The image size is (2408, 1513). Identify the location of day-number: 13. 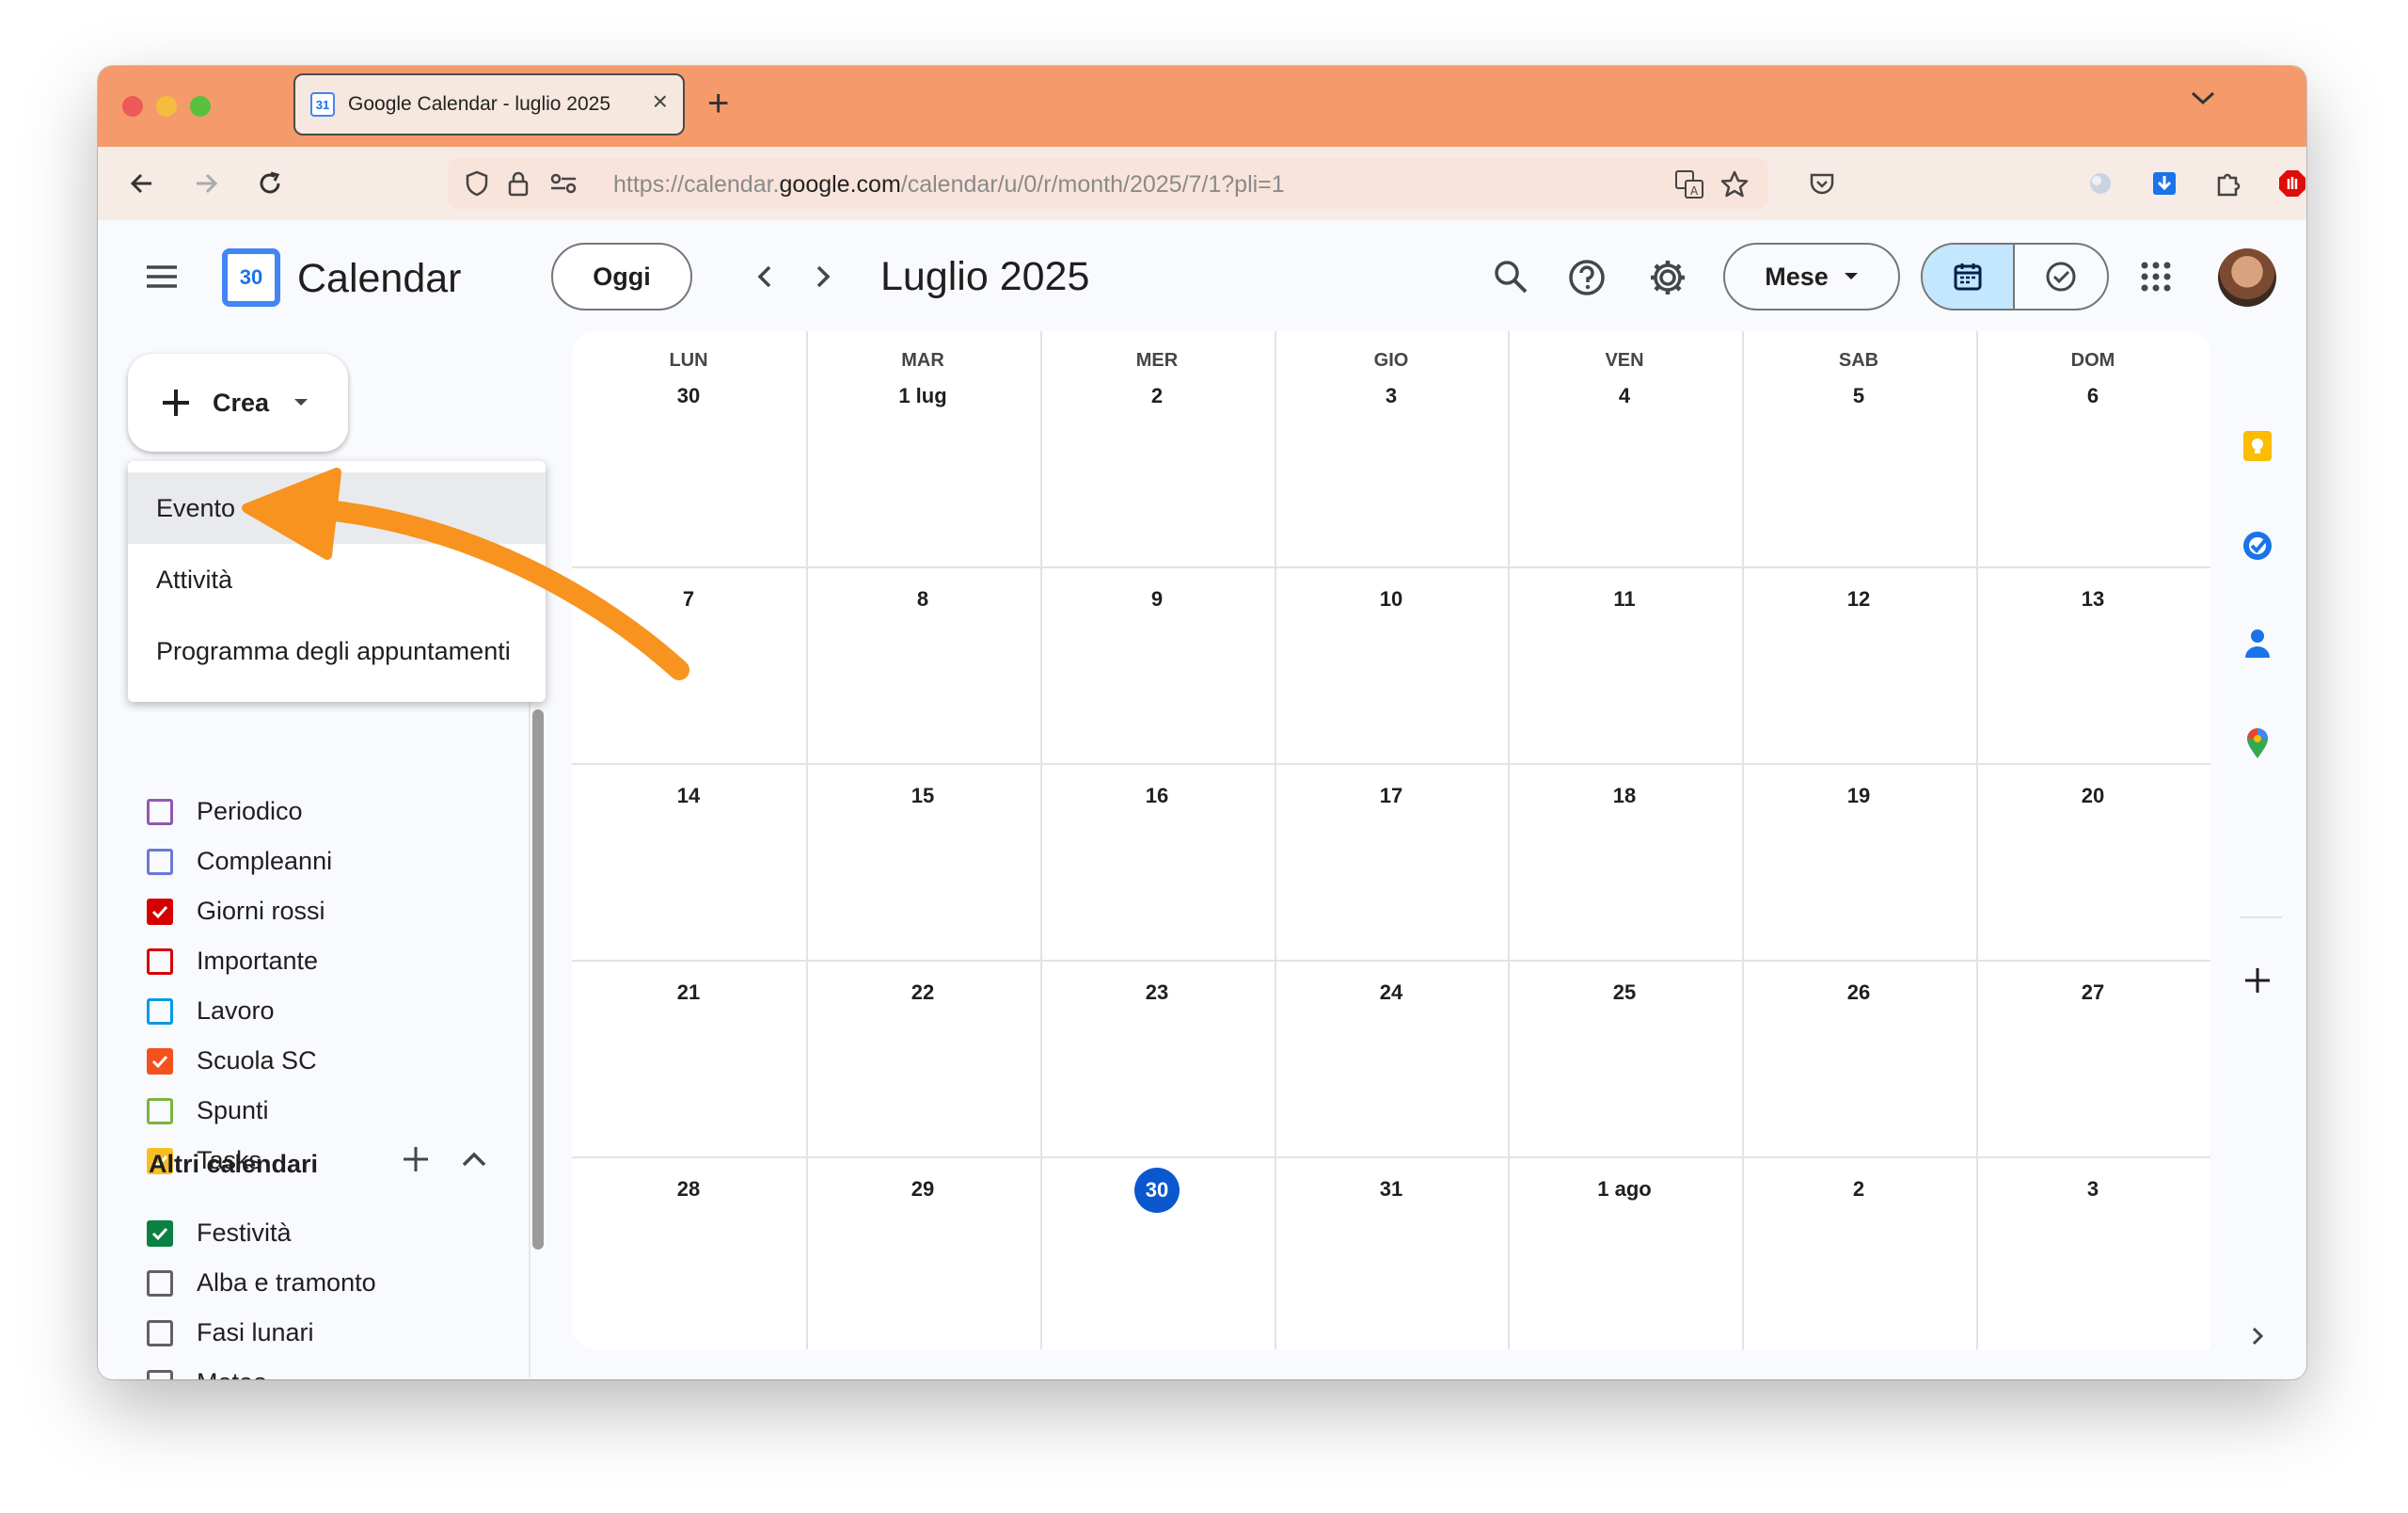
(2093, 599).